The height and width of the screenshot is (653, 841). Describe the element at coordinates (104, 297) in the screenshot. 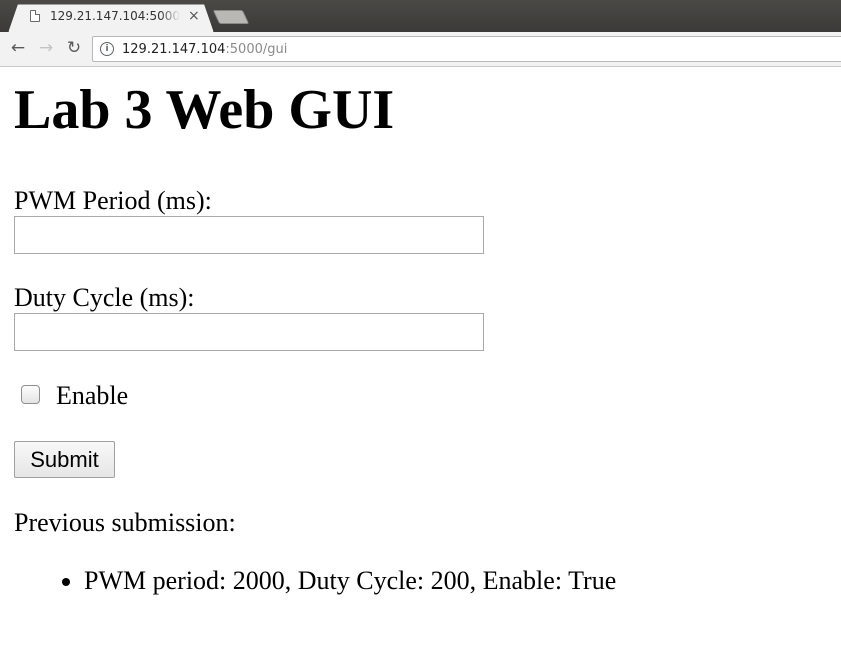

I see `duty-cycle-label: Duty Cycle (ms):` at that location.